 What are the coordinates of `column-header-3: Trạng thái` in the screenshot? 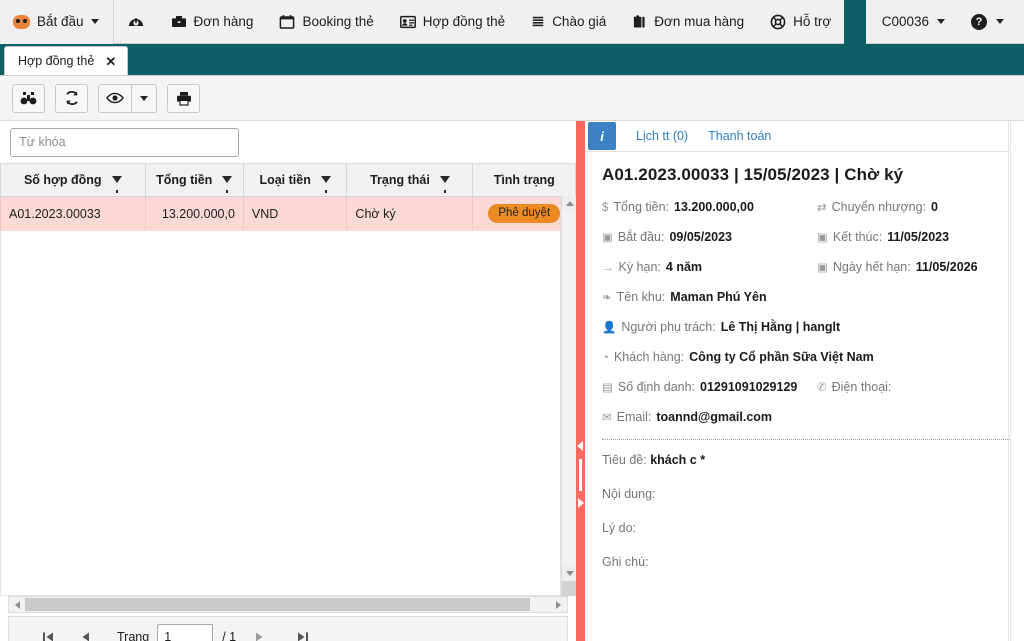 It's located at (410, 180).